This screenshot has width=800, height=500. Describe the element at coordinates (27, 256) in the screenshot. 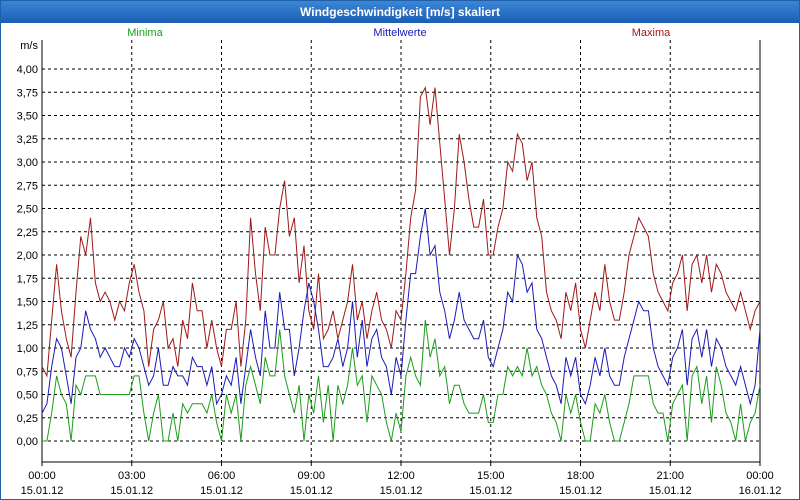

I see `y-tick-label: 2,00` at that location.